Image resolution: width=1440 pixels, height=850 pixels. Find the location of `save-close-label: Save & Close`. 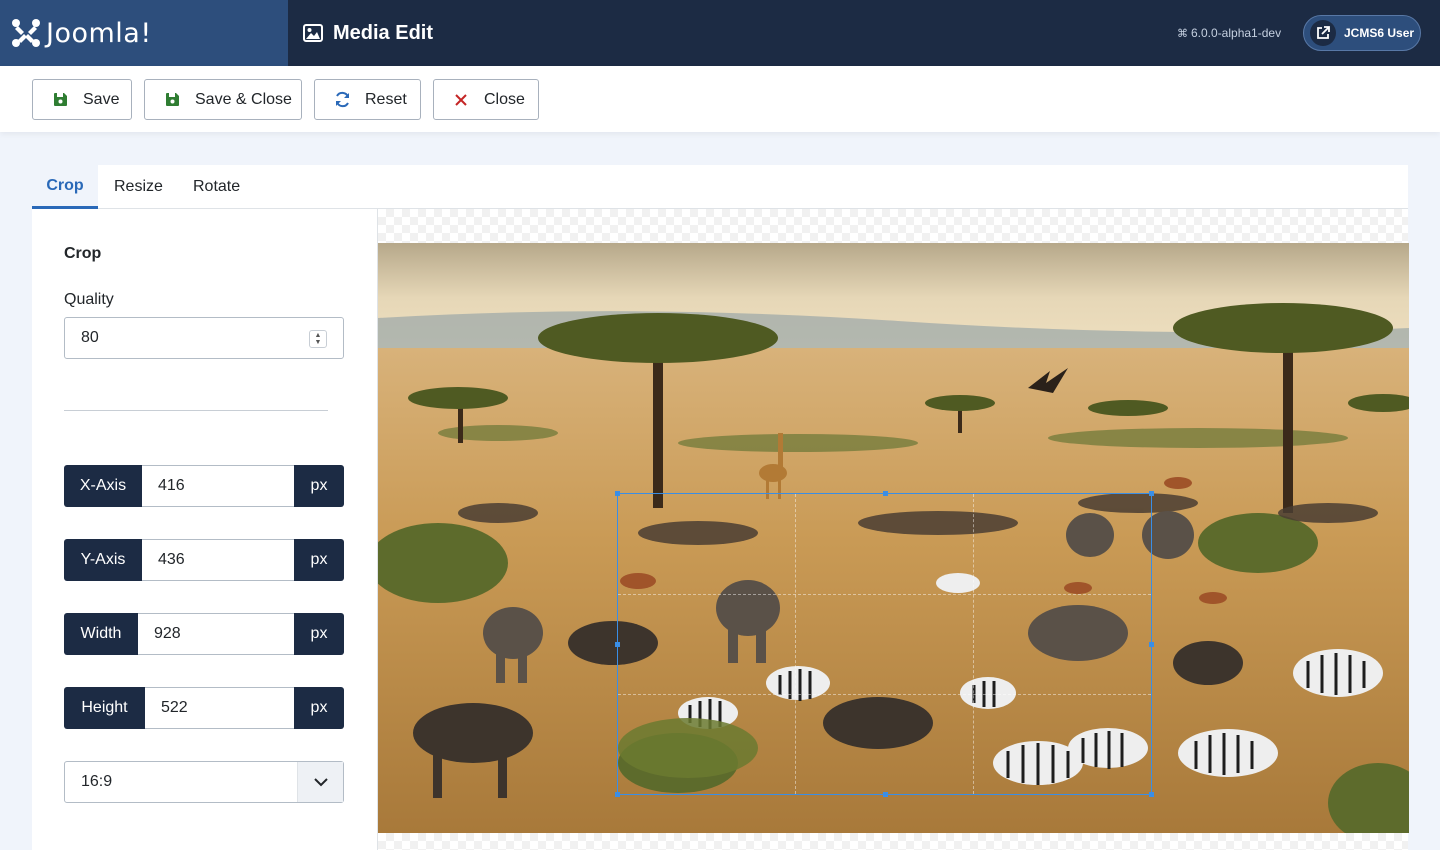

save-close-label: Save & Close is located at coordinates (243, 99).